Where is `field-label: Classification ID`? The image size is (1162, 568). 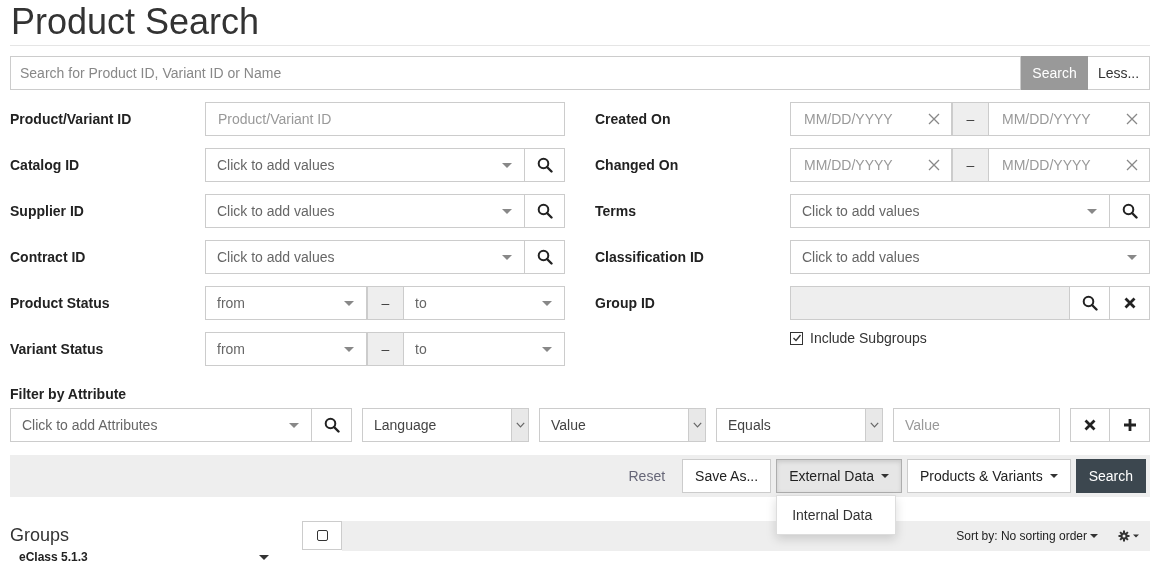 field-label: Classification ID is located at coordinates (650, 257).